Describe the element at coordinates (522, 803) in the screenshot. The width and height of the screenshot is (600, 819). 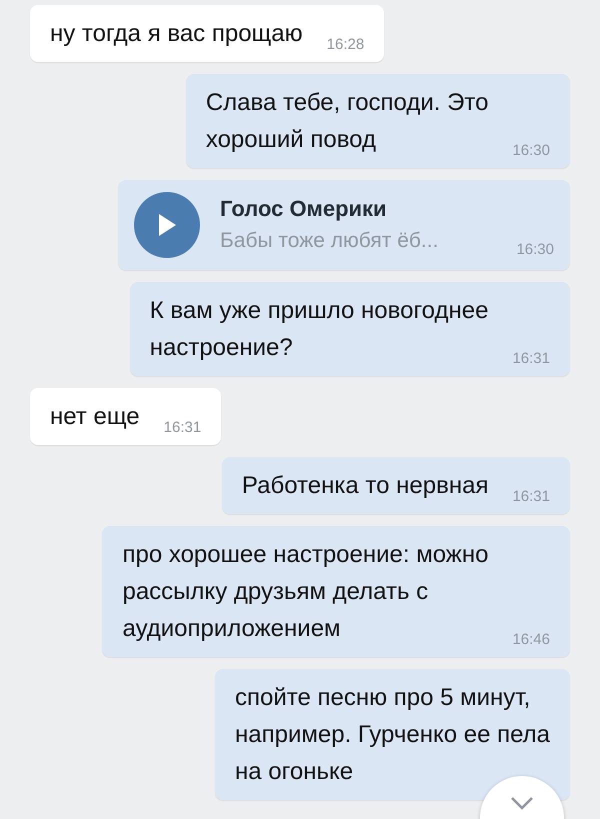
I see `chevron-down-icon` at that location.